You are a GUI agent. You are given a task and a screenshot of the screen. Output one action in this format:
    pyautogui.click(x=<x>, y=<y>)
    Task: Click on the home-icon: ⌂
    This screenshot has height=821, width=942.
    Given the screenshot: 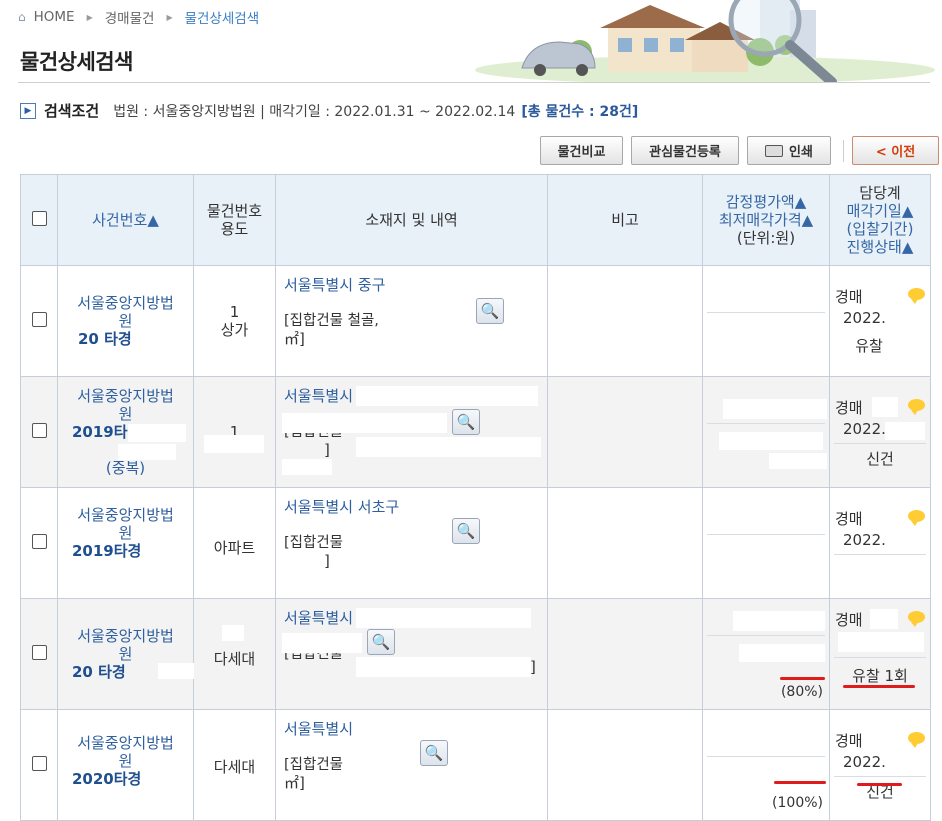 What is the action you would take?
    pyautogui.click(x=22, y=17)
    